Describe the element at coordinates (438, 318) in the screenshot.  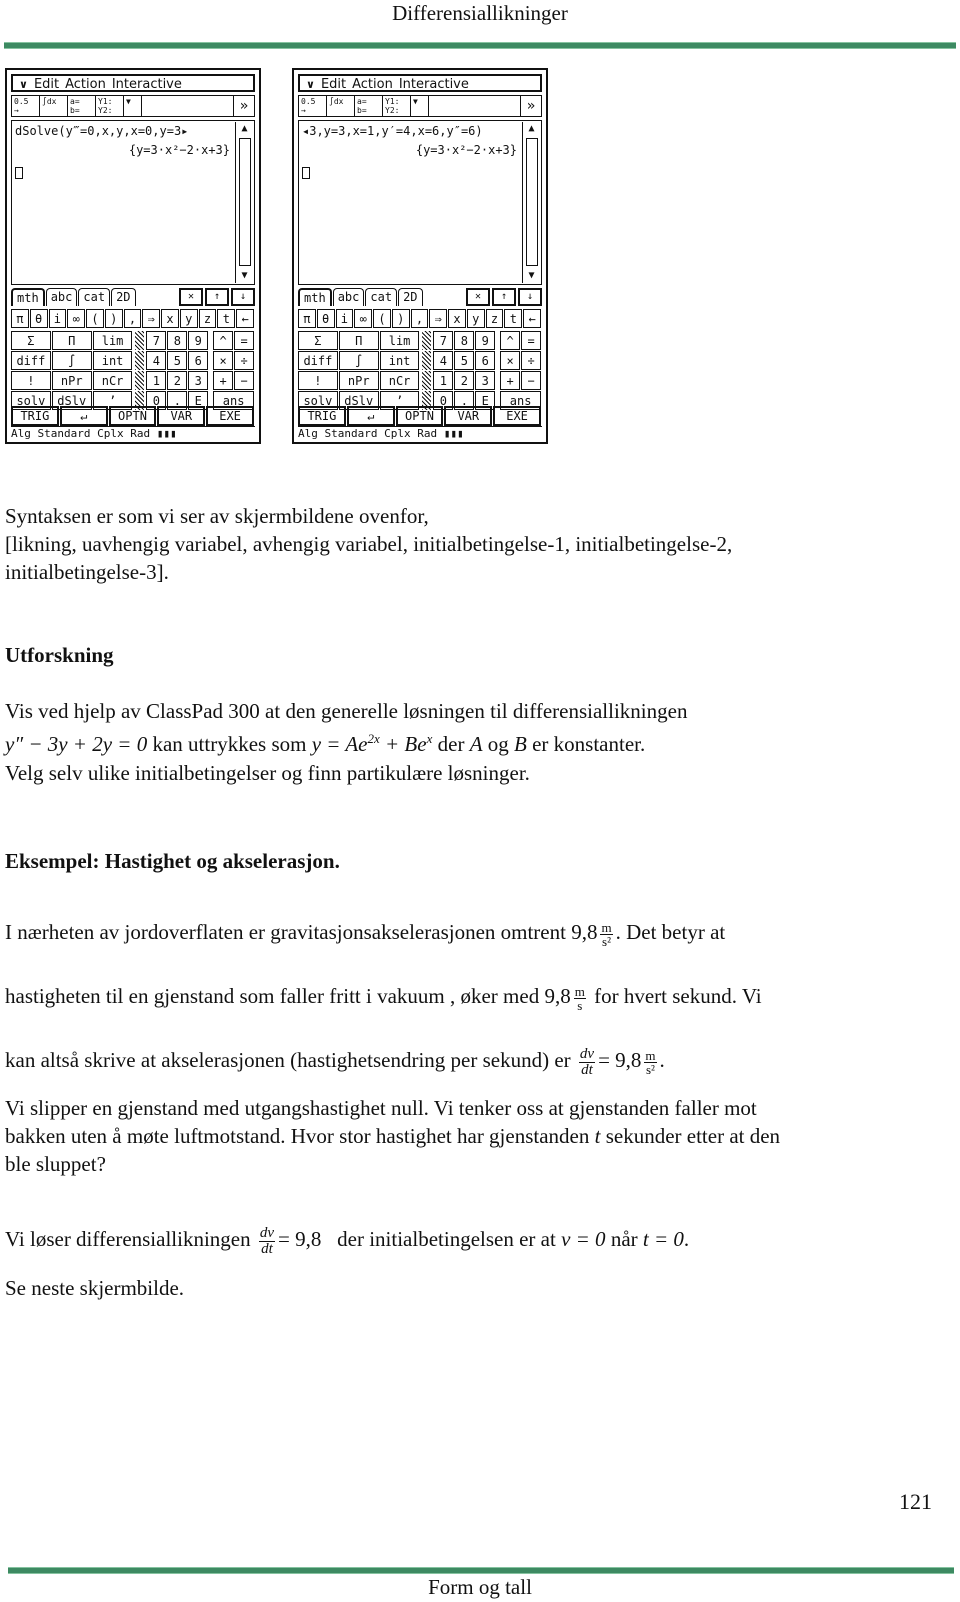
I see `key-symbol: ⇒` at that location.